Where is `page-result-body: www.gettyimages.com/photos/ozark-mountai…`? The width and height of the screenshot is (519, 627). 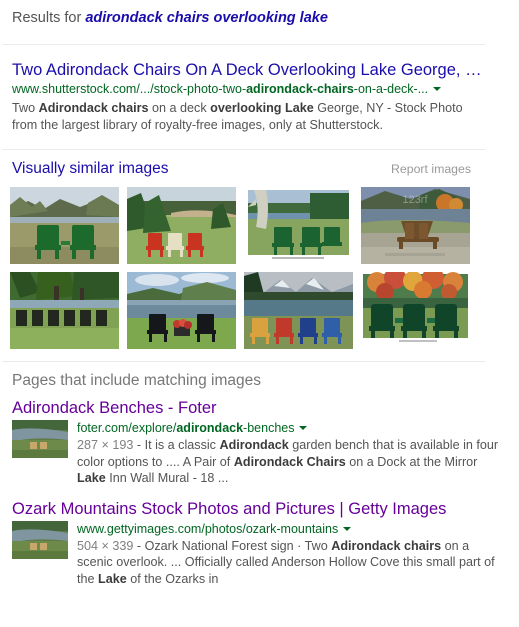 page-result-body: www.gettyimages.com/photos/ozark-mountai… is located at coordinates (259, 554).